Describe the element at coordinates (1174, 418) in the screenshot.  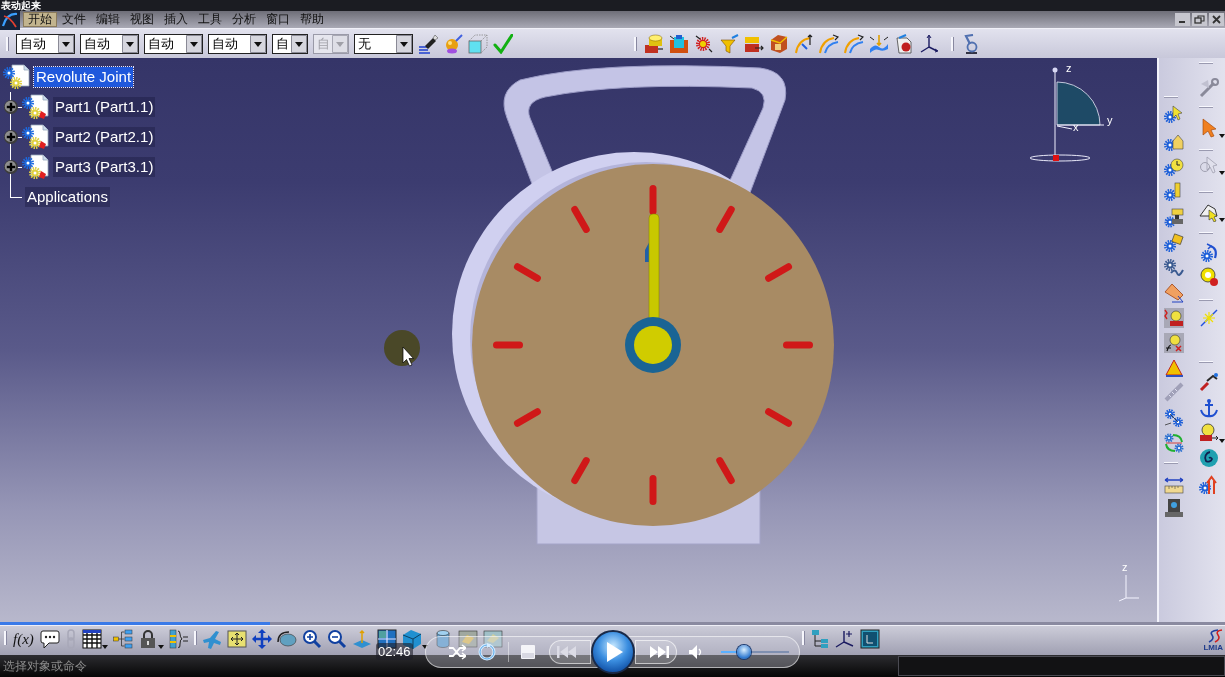
I see `gear-network-icon` at that location.